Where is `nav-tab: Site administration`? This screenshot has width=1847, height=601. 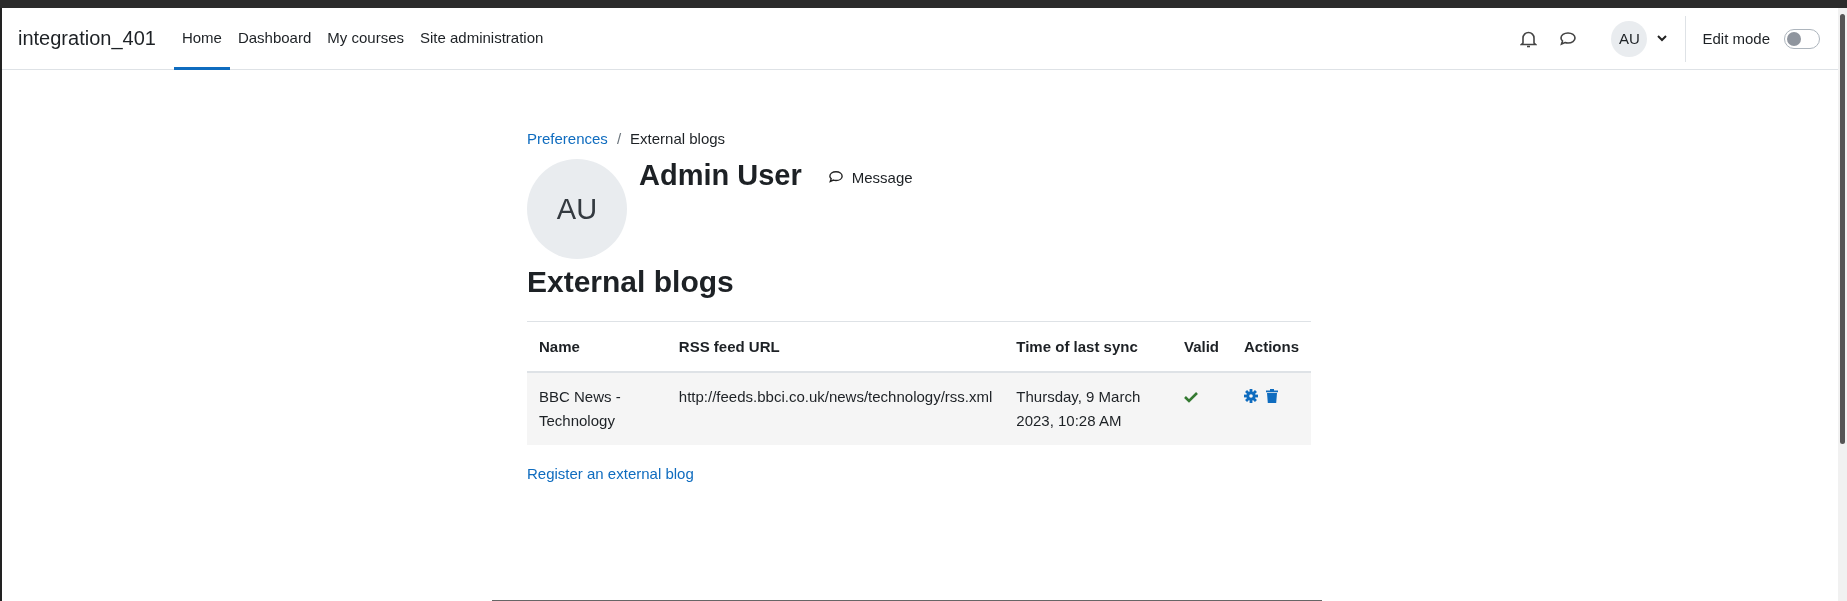 nav-tab: Site administration is located at coordinates (482, 39).